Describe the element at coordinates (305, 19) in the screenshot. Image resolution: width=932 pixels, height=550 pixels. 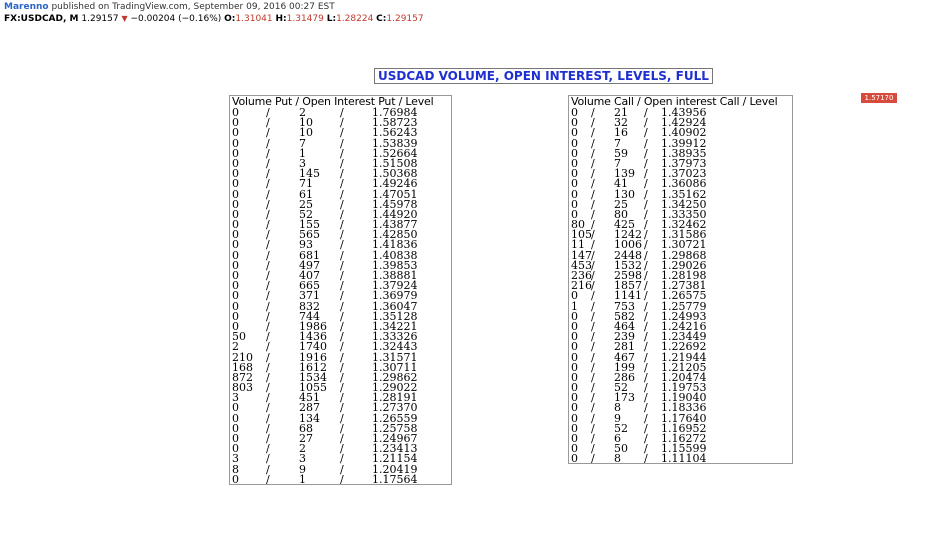
I see `high-value: 1.31479` at that location.